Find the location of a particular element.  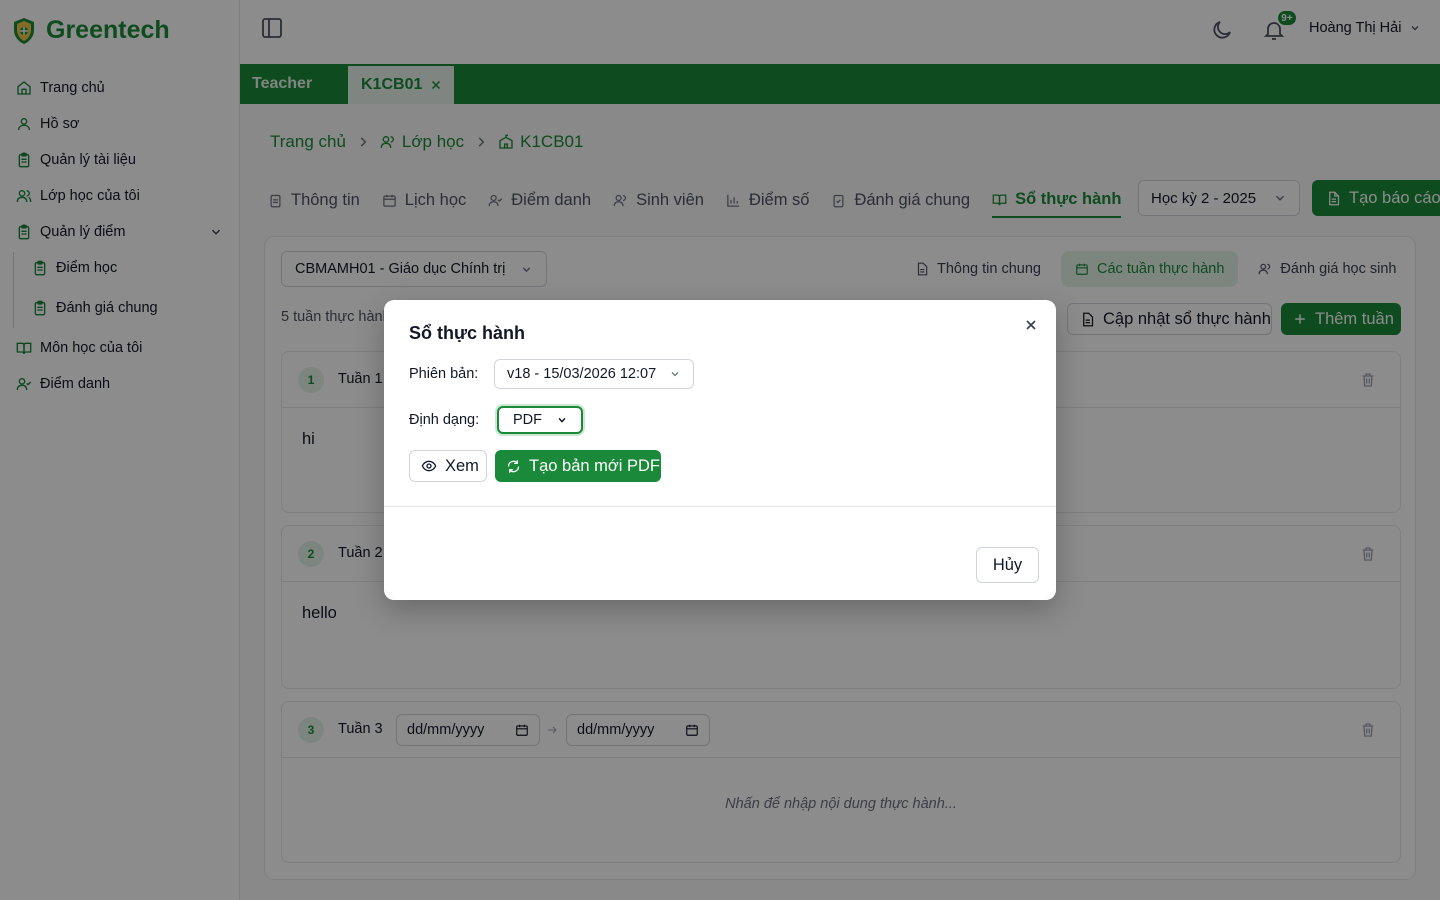

version-label: Phiên bản: is located at coordinates (444, 374).